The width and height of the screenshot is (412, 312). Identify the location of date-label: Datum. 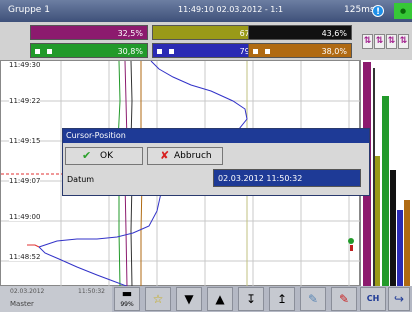
(81, 179).